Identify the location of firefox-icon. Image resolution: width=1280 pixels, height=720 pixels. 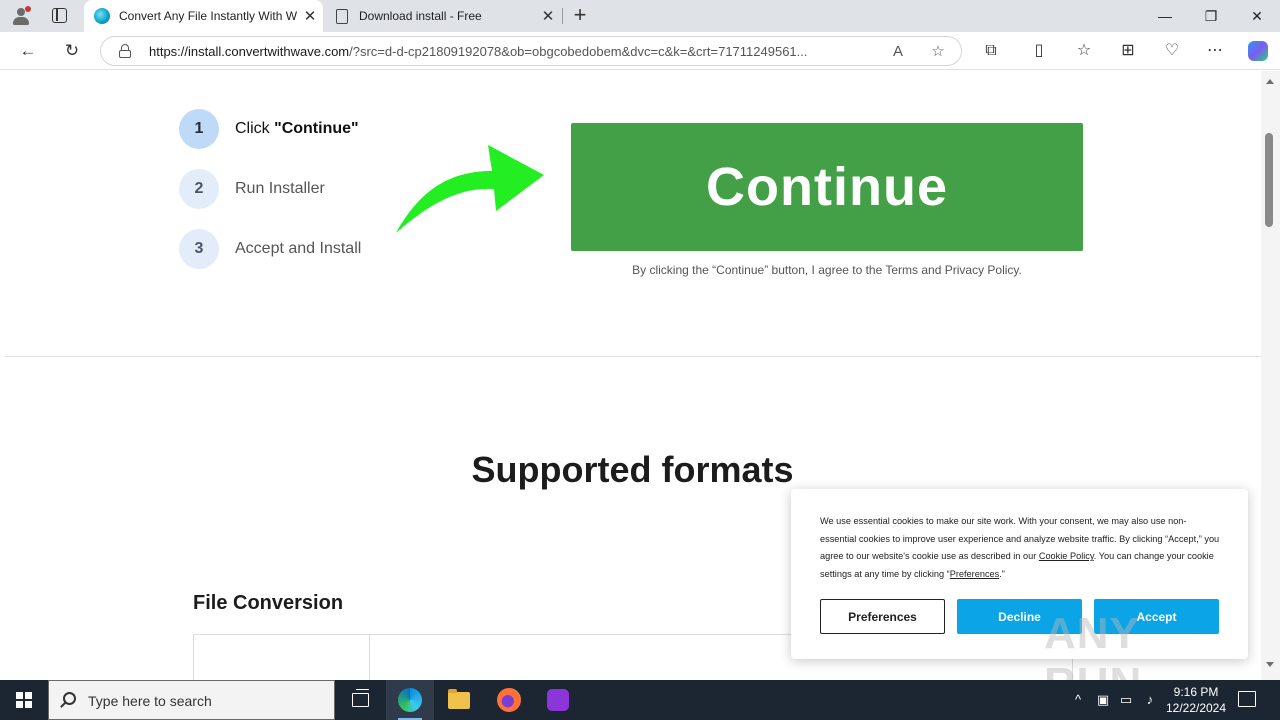
(509, 700).